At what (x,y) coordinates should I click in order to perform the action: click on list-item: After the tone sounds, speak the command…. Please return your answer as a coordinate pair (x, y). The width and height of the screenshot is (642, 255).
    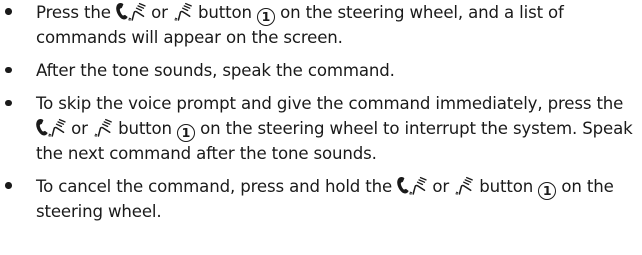
    Looking at the image, I should click on (319, 71).